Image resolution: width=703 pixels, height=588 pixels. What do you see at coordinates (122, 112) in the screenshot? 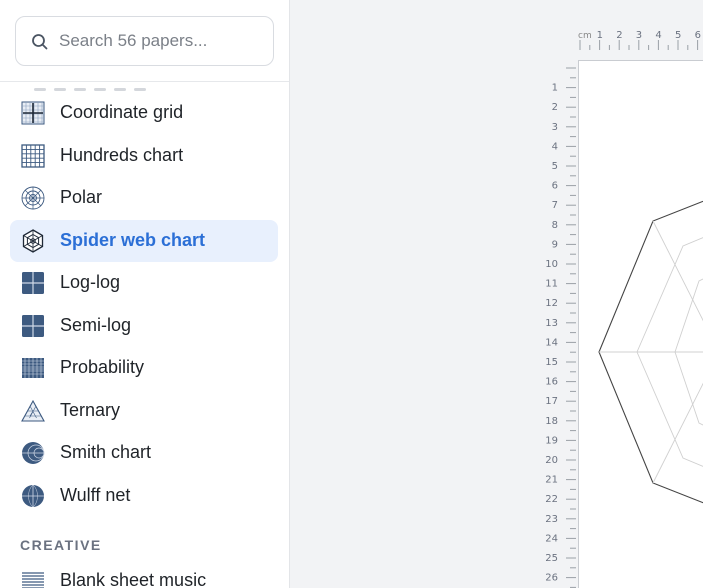
I see `paper-item-label: Coordinate grid` at bounding box center [122, 112].